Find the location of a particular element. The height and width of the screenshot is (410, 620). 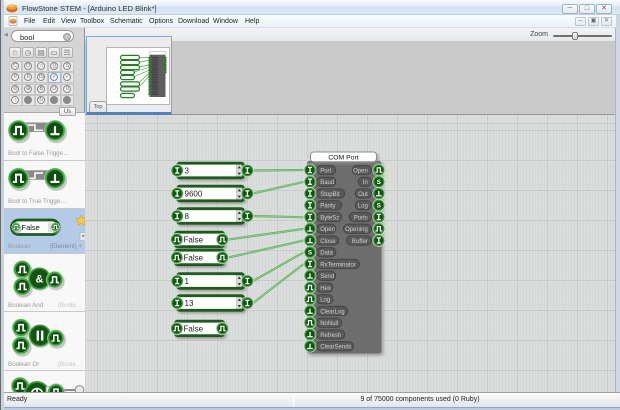

svg-text: RxTerminator is located at coordinates (338, 265).